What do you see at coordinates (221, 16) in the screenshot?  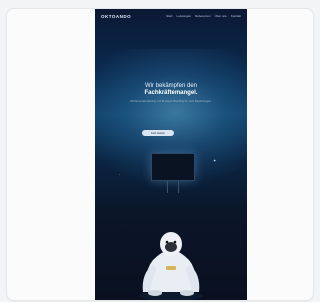 I see `nav-link: Über uns` at bounding box center [221, 16].